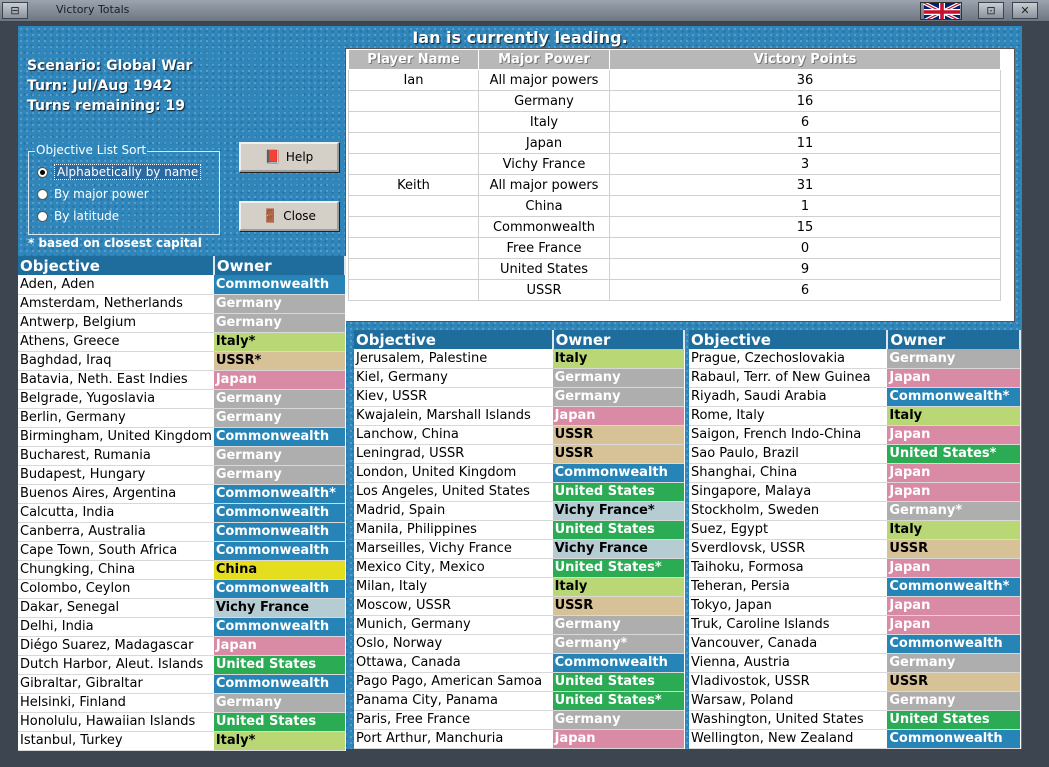 Image resolution: width=1049 pixels, height=767 pixels. What do you see at coordinates (181, 513) in the screenshot?
I see `objective-row: Calcutta, India Commonwealth` at bounding box center [181, 513].